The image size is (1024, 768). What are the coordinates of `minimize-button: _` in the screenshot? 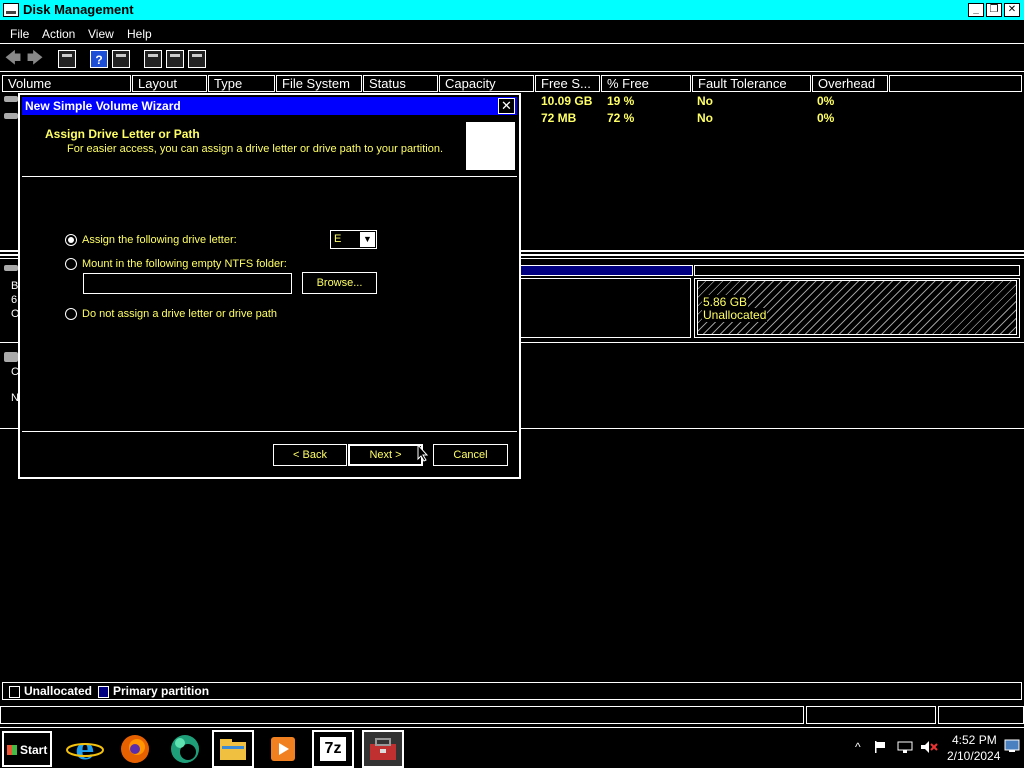 It's located at (976, 10).